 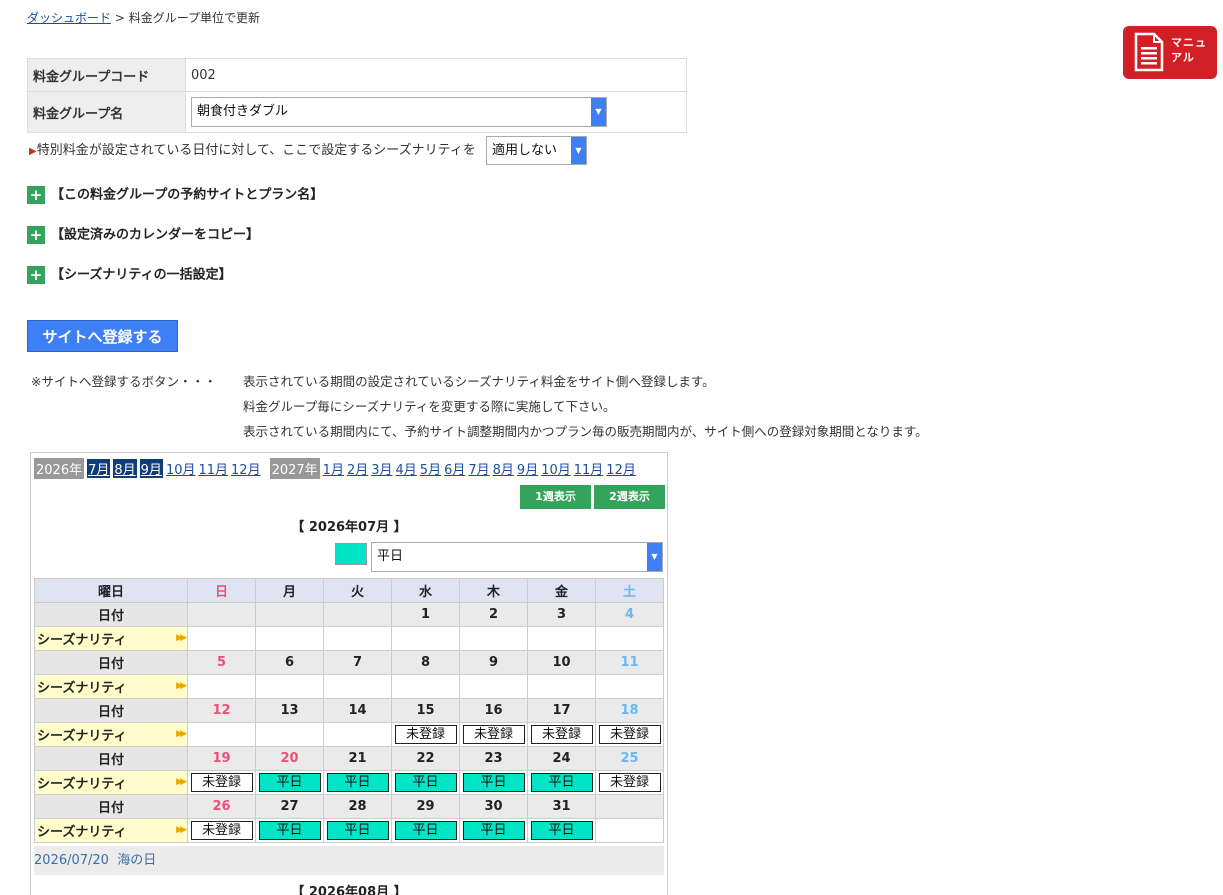 What do you see at coordinates (357, 662) in the screenshot?
I see `date-cell: 7` at bounding box center [357, 662].